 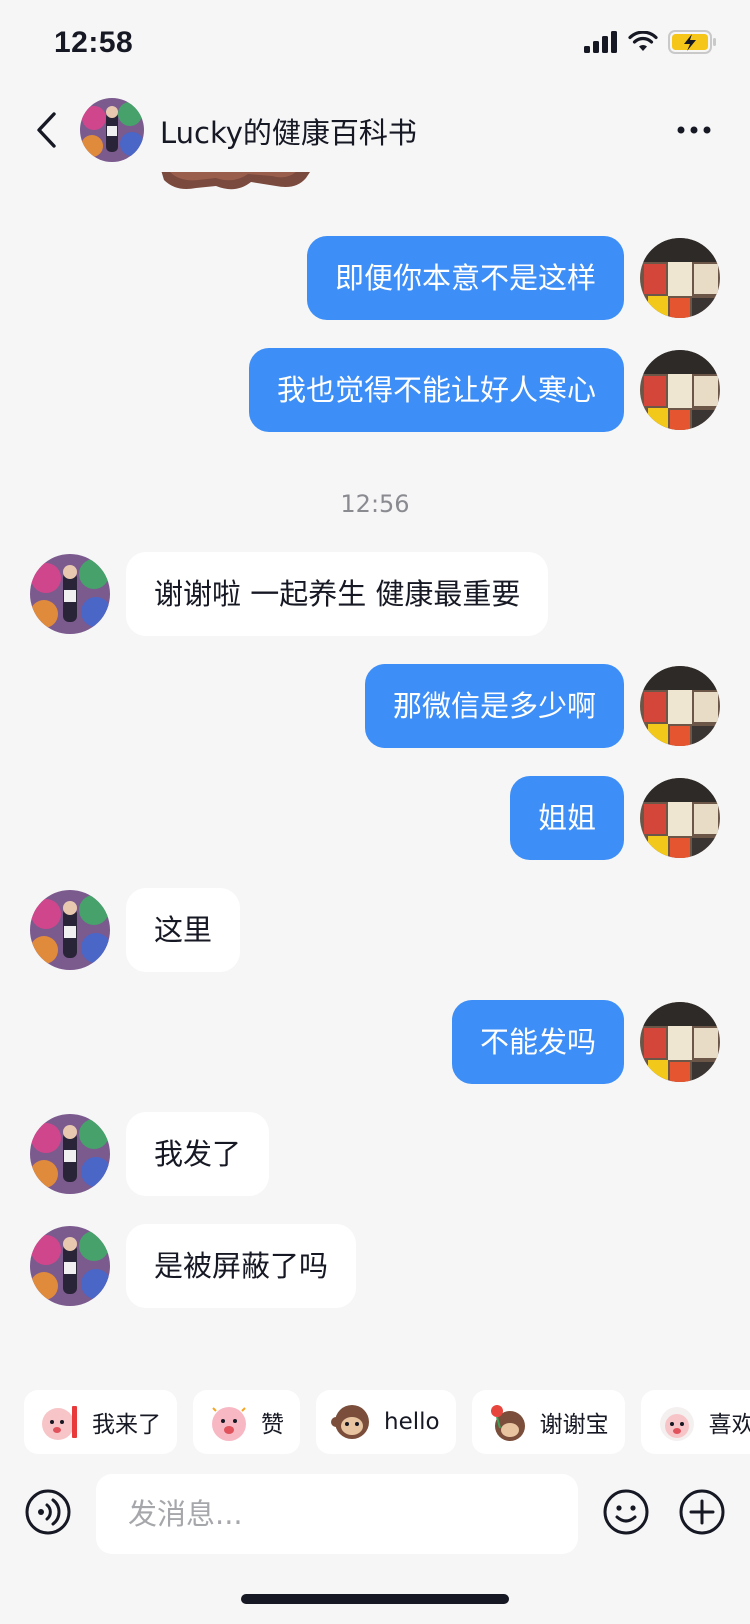 I want to click on message-bubble: 我也觉得不能让好人寒心, so click(x=436, y=390).